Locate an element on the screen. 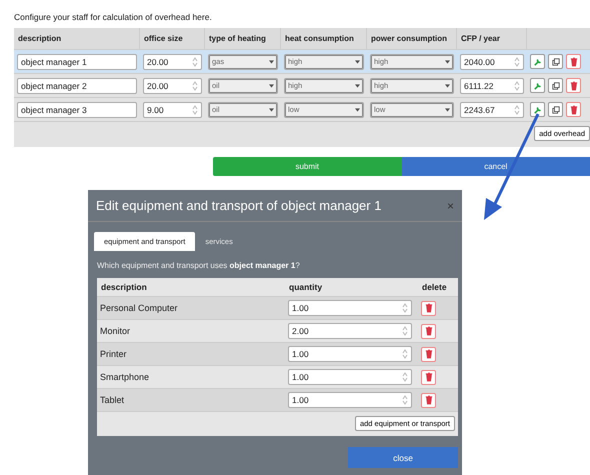  description-field: object manager 3 is located at coordinates (77, 110).